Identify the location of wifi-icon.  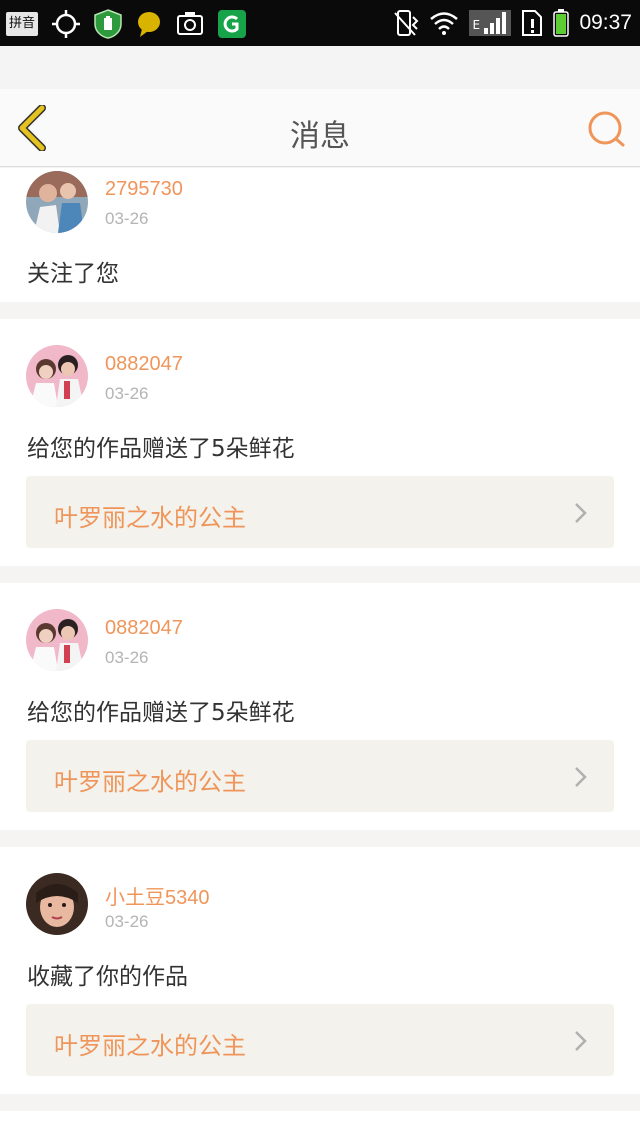
(444, 23).